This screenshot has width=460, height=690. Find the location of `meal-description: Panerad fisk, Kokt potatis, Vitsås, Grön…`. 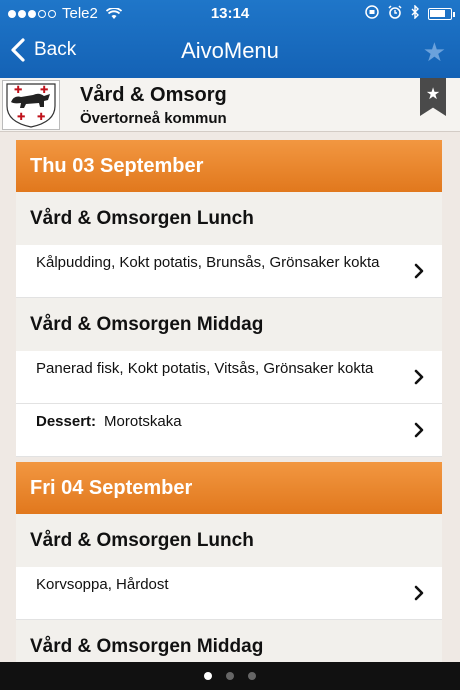

meal-description: Panerad fisk, Kokt potatis, Vitsås, Grön… is located at coordinates (205, 368).